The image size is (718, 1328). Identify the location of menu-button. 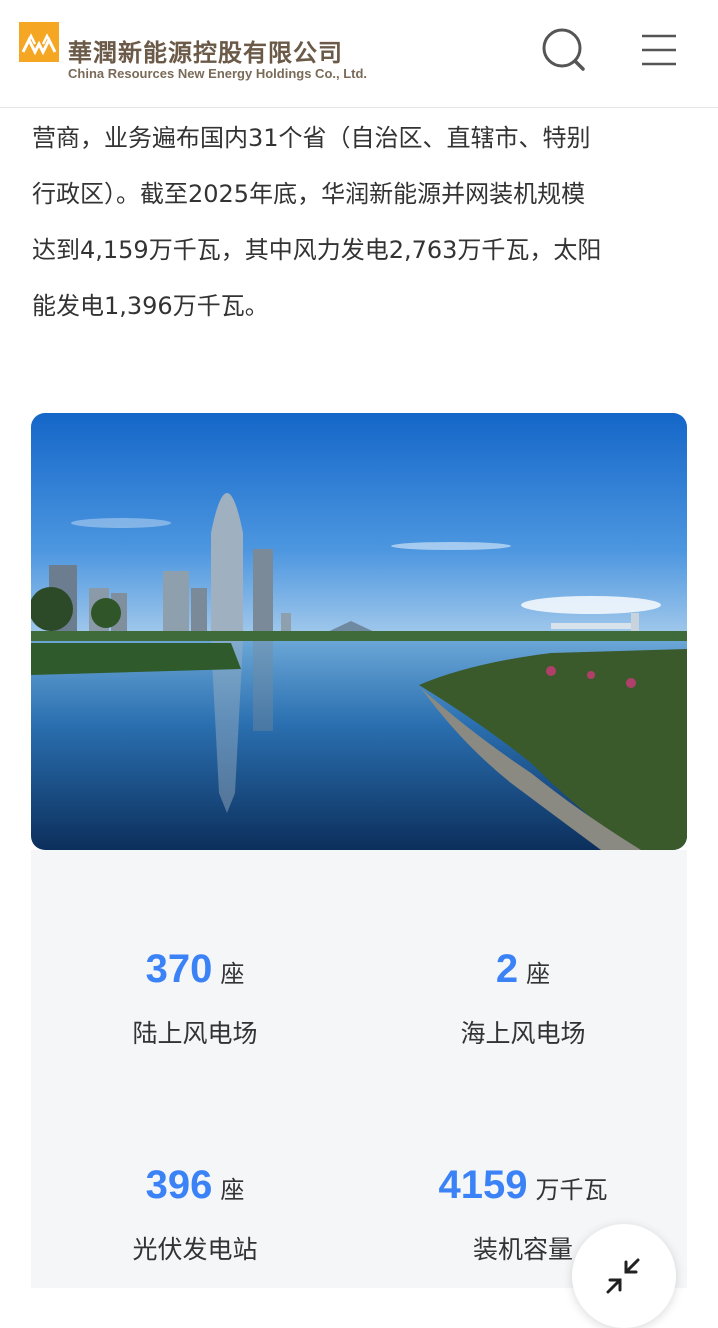
(659, 50).